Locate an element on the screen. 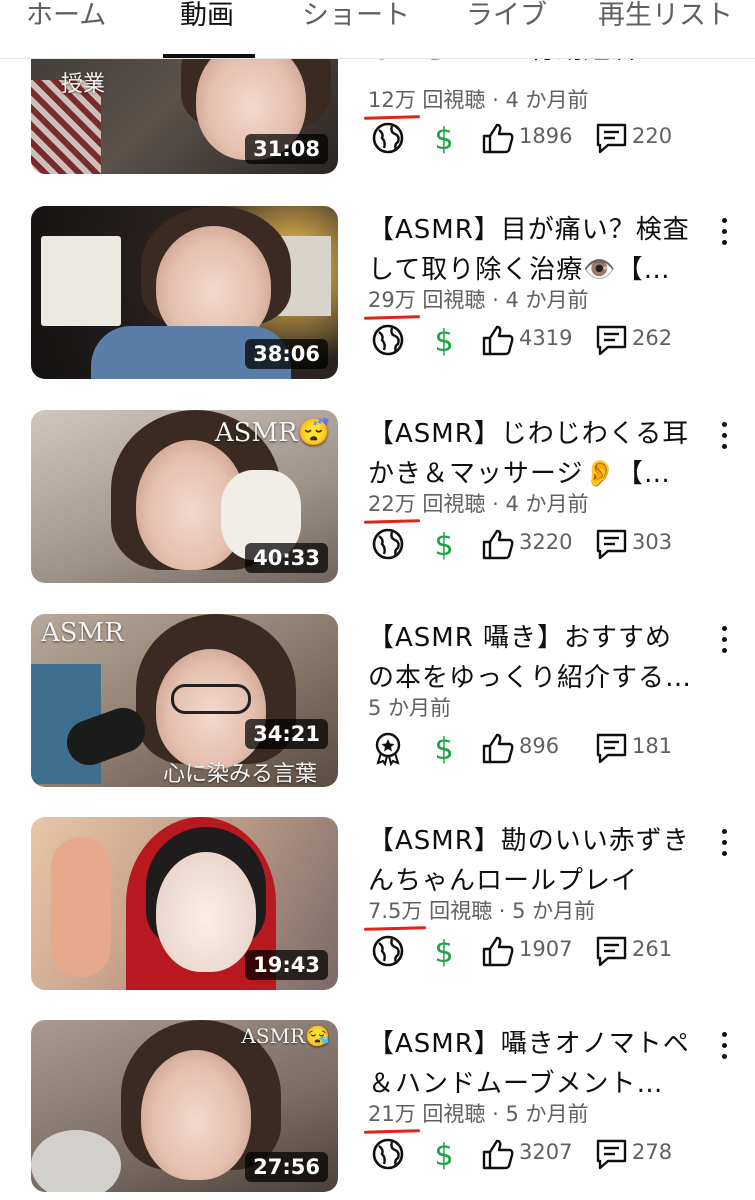 The height and width of the screenshot is (1200, 755). video-stats: $ 4319 262 is located at coordinates (538, 342).